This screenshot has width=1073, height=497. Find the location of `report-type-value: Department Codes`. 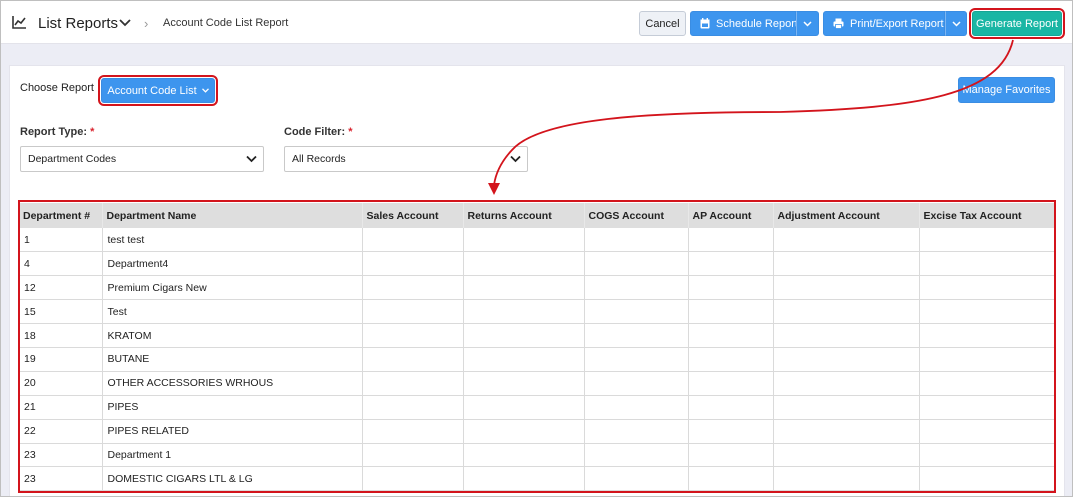

report-type-value: Department Codes is located at coordinates (72, 159).